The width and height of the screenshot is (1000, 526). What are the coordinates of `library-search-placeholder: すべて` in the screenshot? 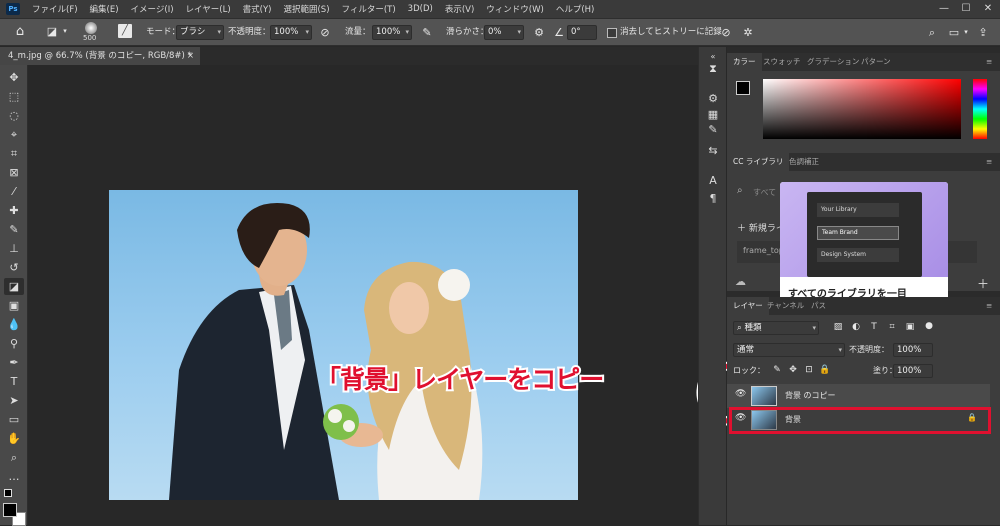 It's located at (764, 192).